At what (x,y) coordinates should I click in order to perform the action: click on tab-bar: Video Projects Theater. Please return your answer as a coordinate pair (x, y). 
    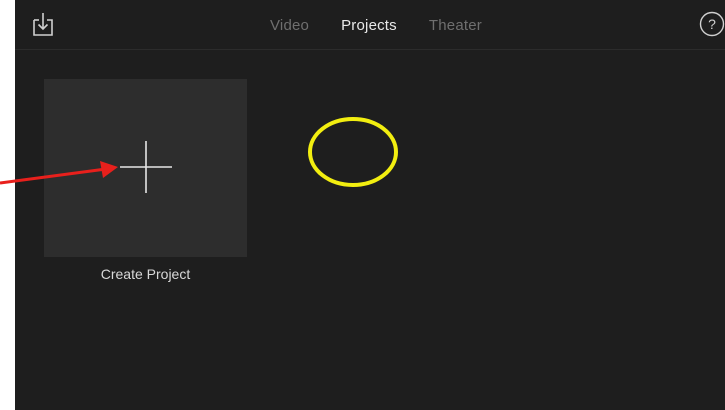
    Looking at the image, I should click on (370, 25).